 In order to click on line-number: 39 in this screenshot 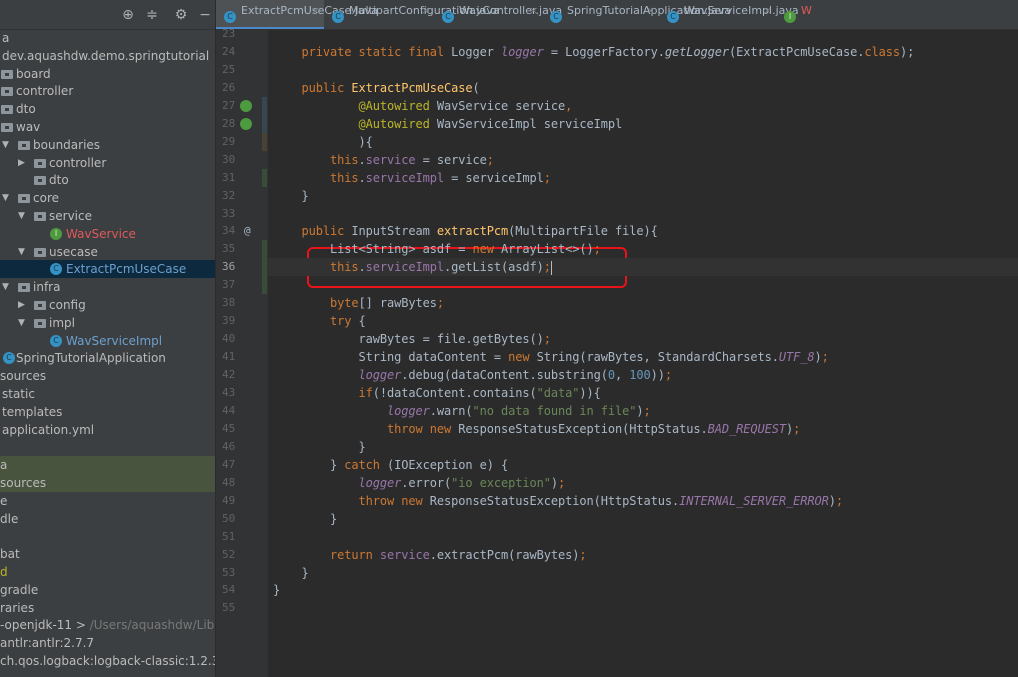, I will do `click(229, 321)`.